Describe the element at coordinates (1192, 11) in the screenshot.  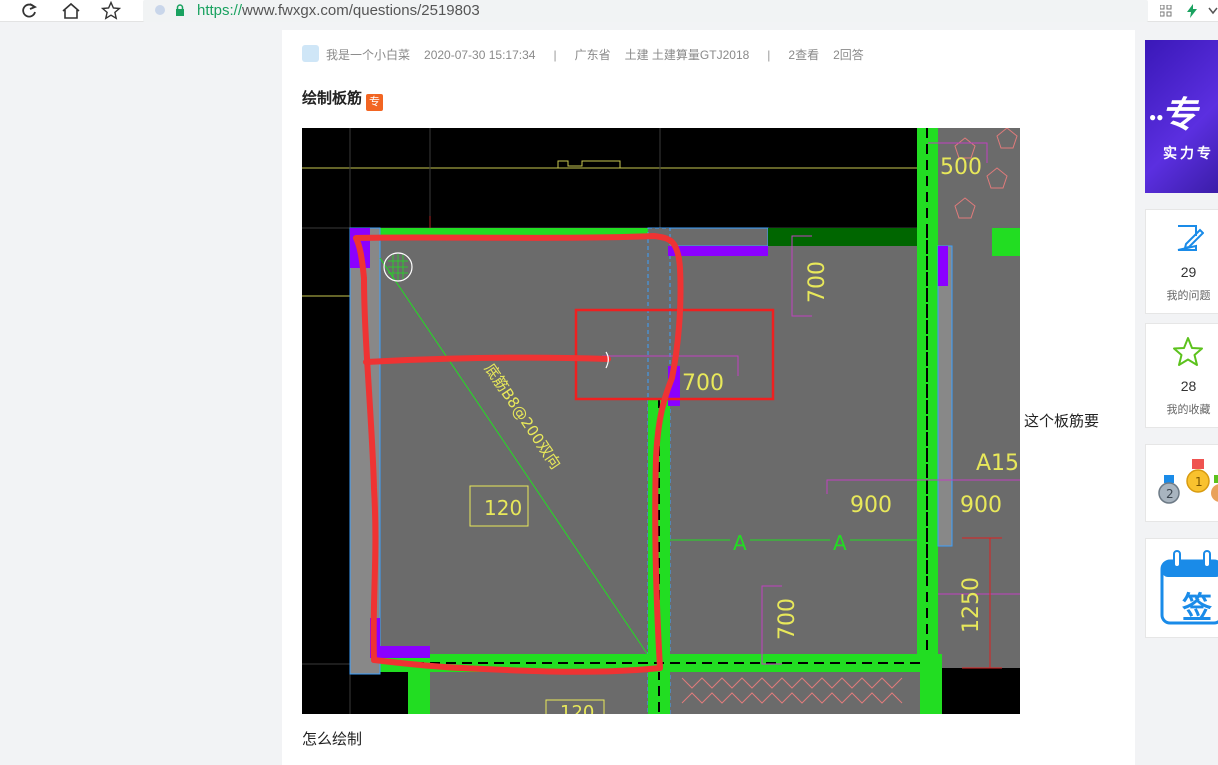
I see `lightning-icon` at that location.